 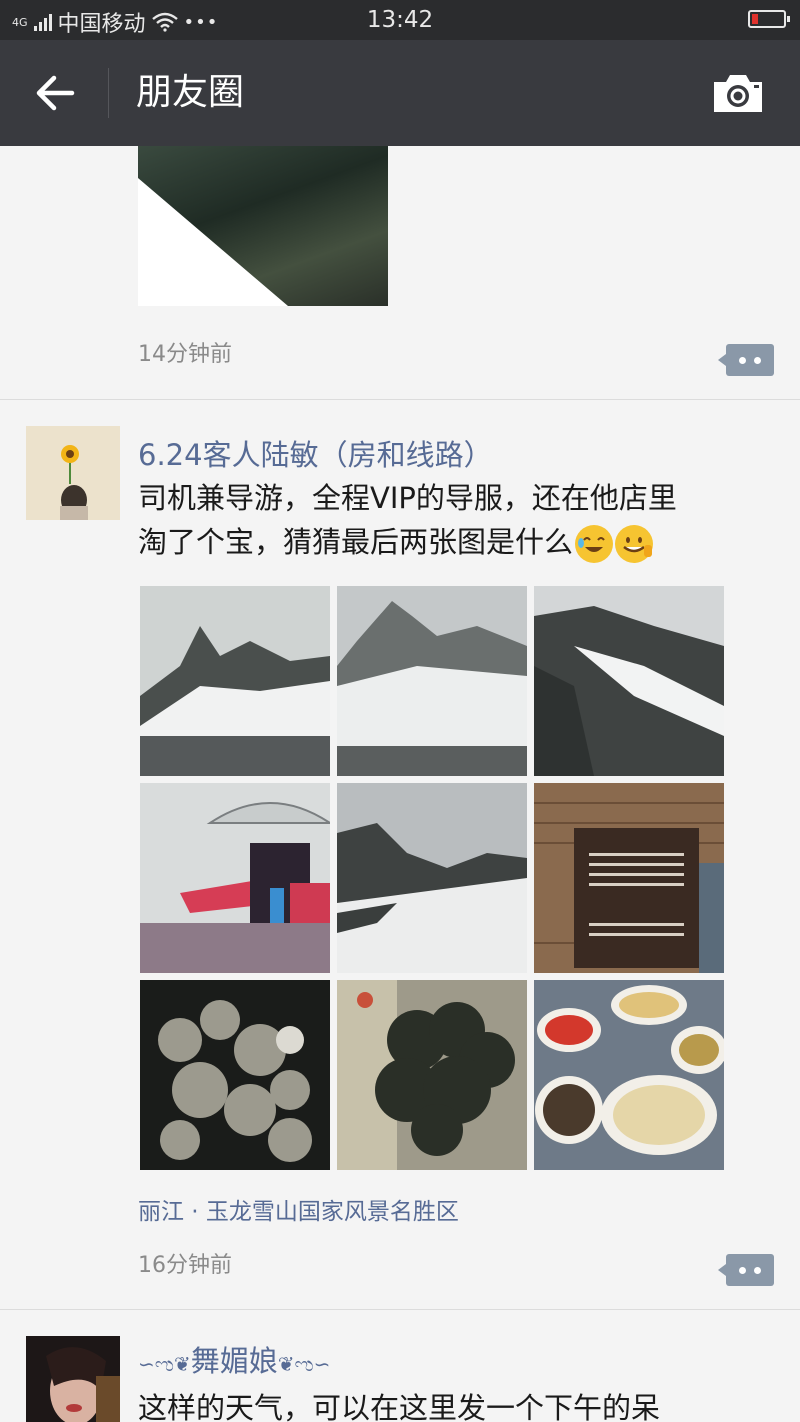 I want to click on nav-divider, so click(x=108, y=93).